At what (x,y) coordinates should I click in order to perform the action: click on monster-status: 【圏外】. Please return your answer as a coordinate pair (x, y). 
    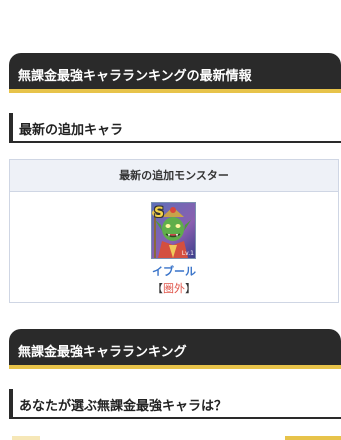
    Looking at the image, I should click on (174, 288).